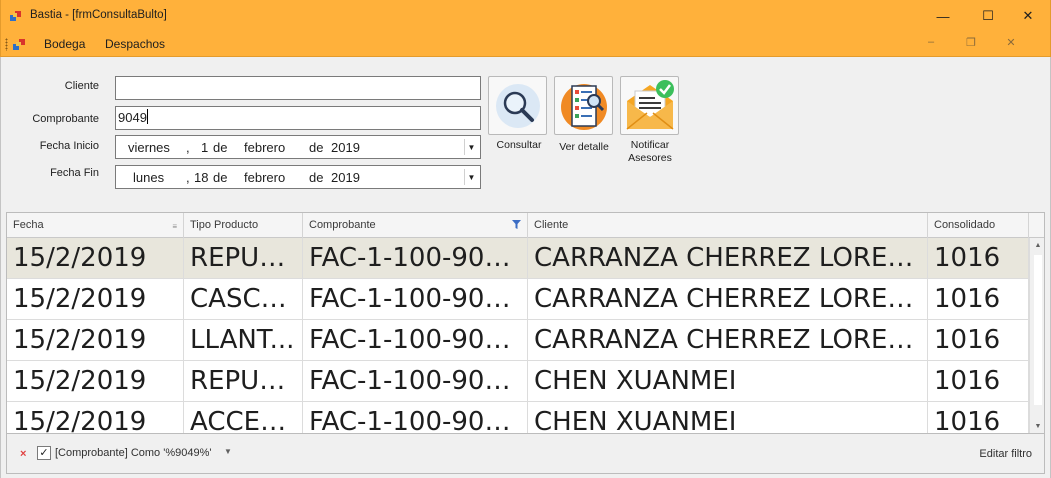 The image size is (1051, 478). What do you see at coordinates (64, 44) in the screenshot?
I see `menu-bodega: Bodega` at bounding box center [64, 44].